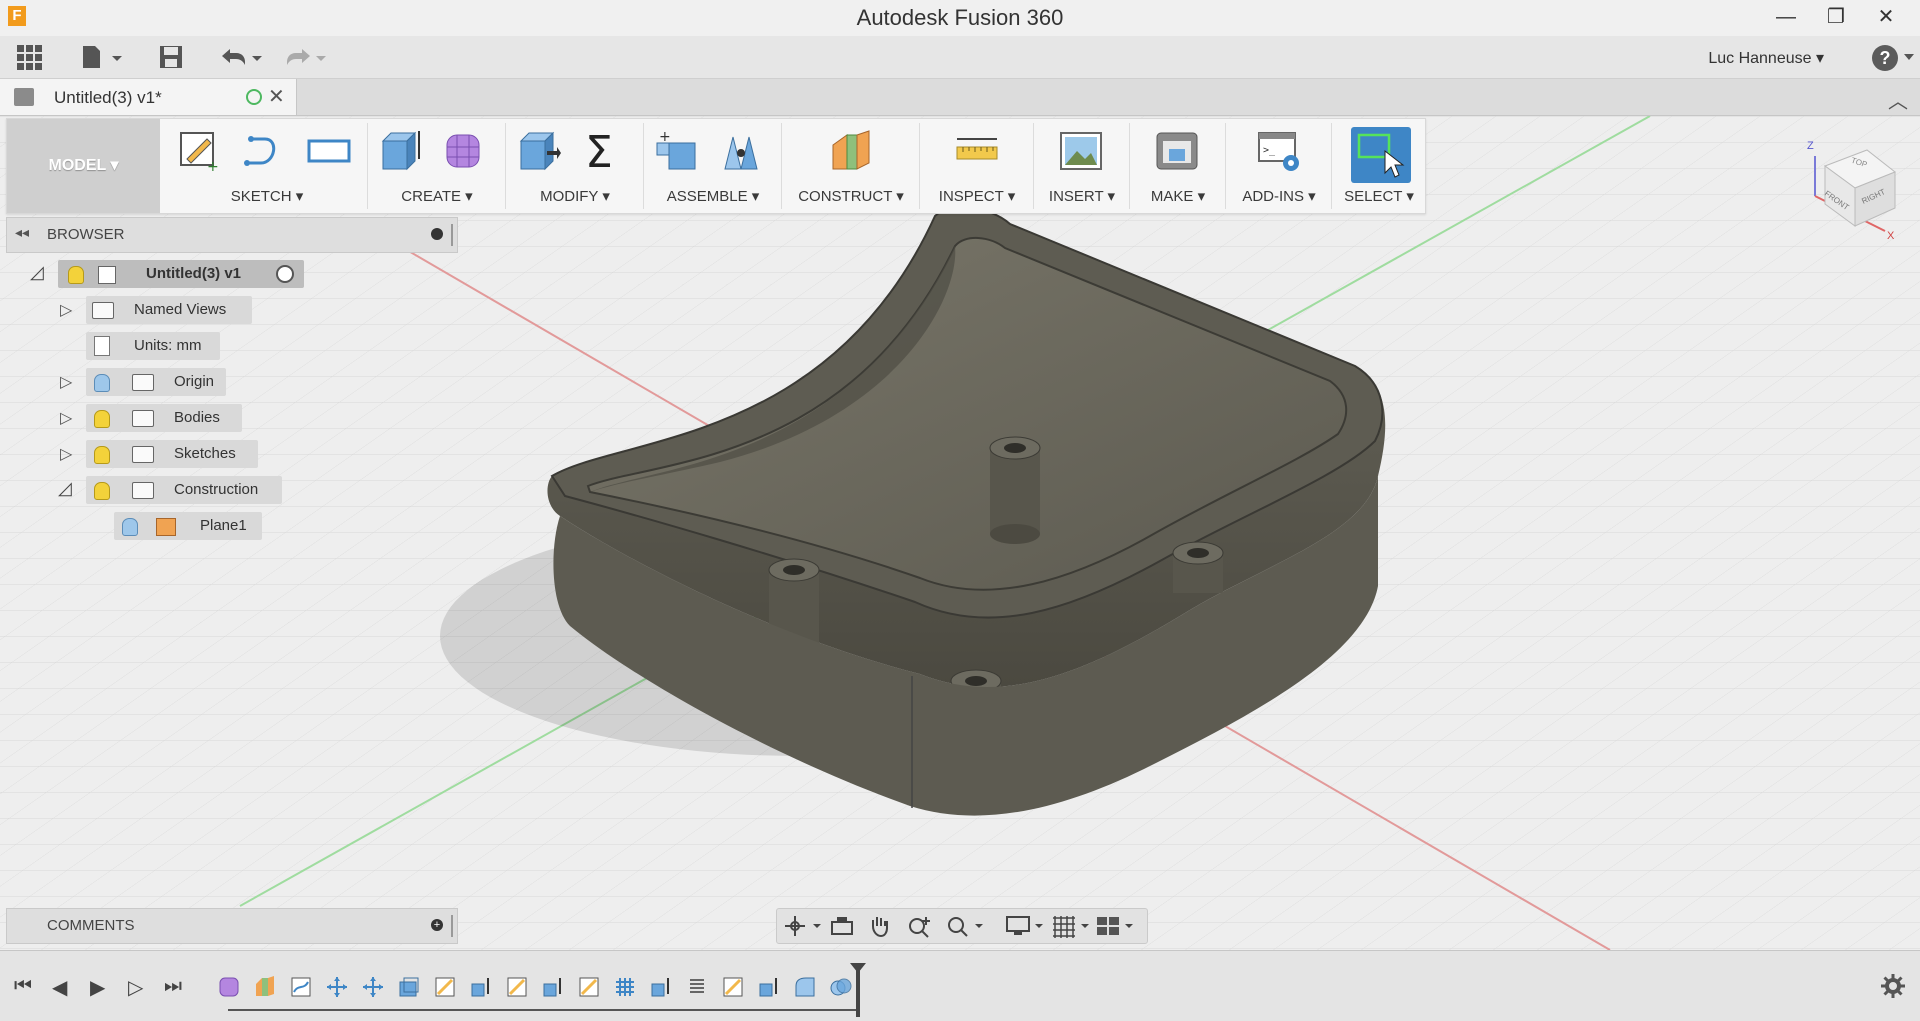 The width and height of the screenshot is (1920, 1021). Describe the element at coordinates (65, 488) in the screenshot. I see `construction-collapse-icon: ◿` at that location.